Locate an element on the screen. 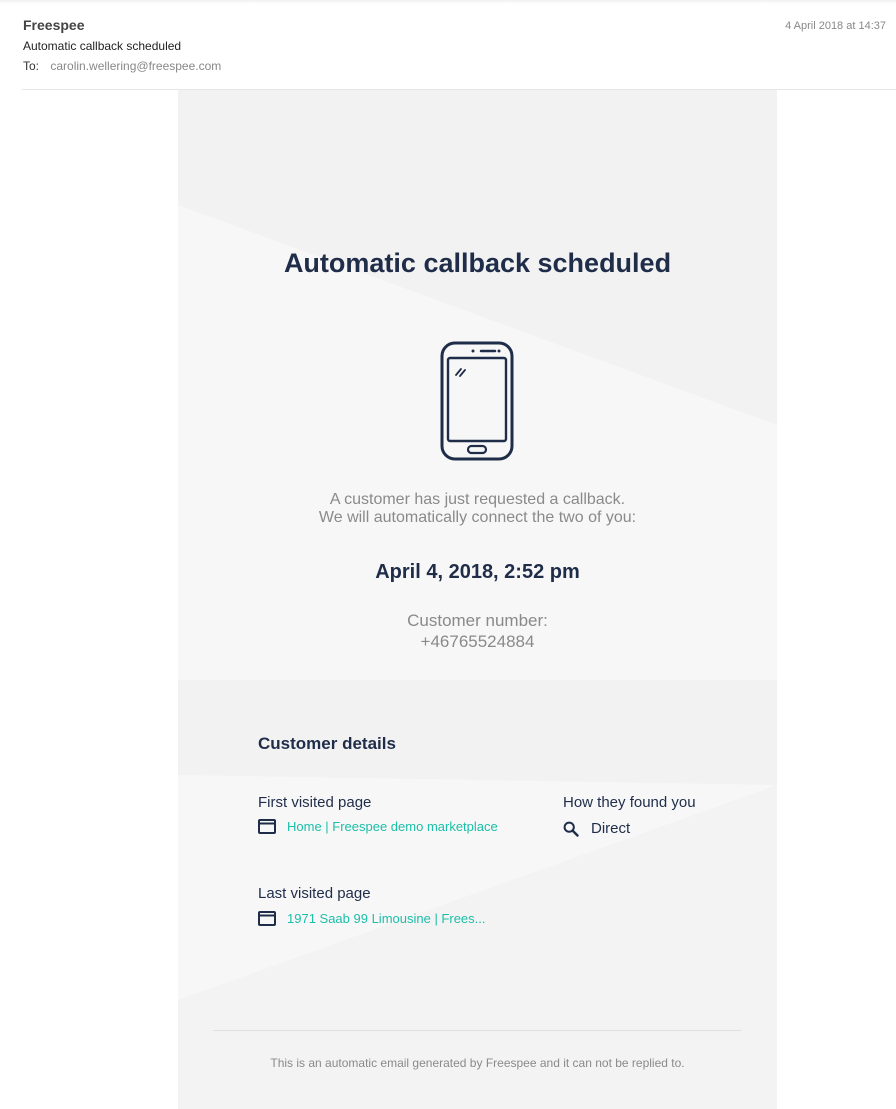 Image resolution: width=896 pixels, height=1109 pixels. customer-number-block: Customer number: +46765524884 is located at coordinates (477, 631).